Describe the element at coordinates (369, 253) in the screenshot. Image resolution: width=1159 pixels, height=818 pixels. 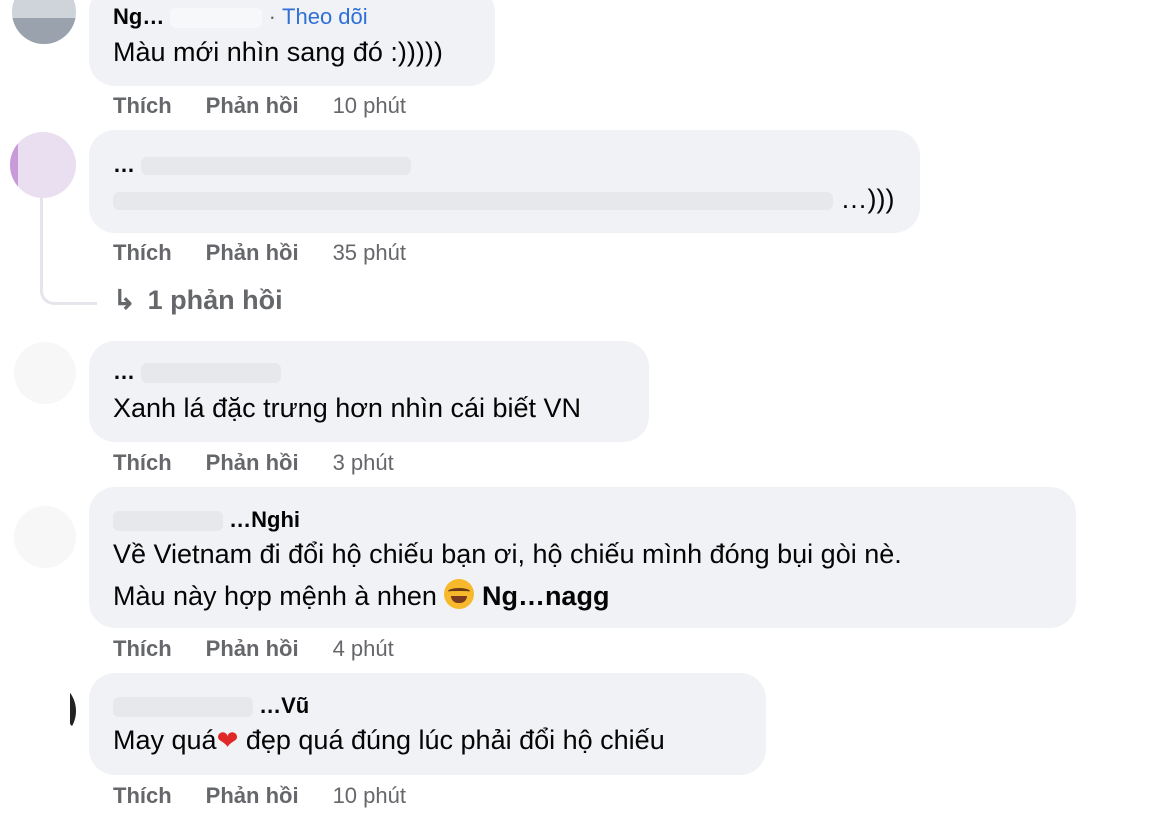
I see `timestamp: 35 phút` at that location.